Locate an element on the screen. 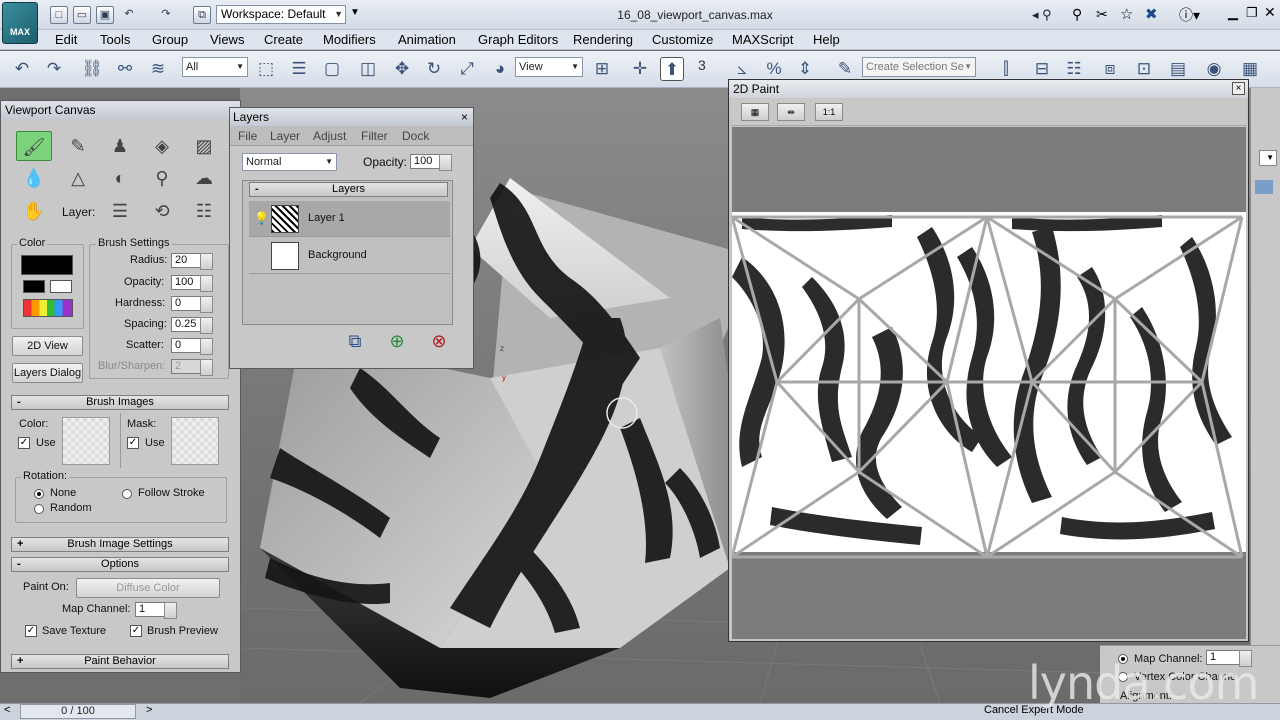  quick-access-menu-icon: ▼ is located at coordinates (355, 12).